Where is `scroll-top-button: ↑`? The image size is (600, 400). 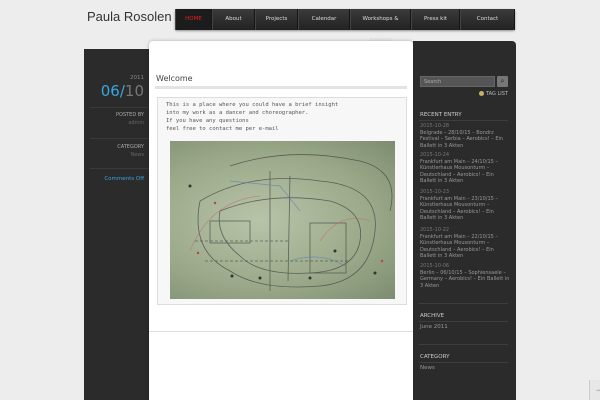
scroll-top-button: ↑ is located at coordinates (594, 390).